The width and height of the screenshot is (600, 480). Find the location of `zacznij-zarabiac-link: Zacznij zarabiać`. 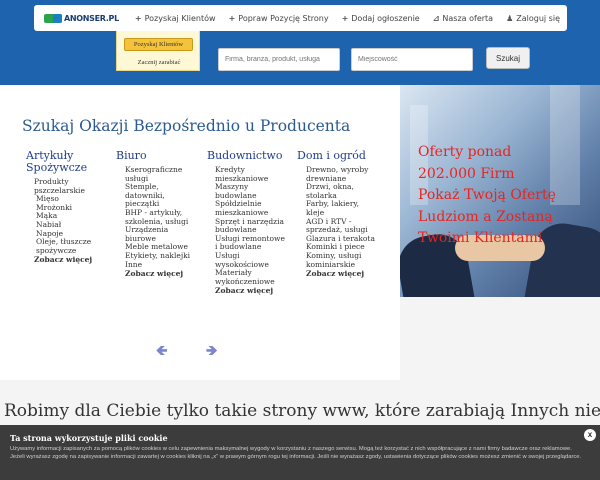

zacznij-zarabiac-link: Zacznij zarabiać is located at coordinates (159, 62).